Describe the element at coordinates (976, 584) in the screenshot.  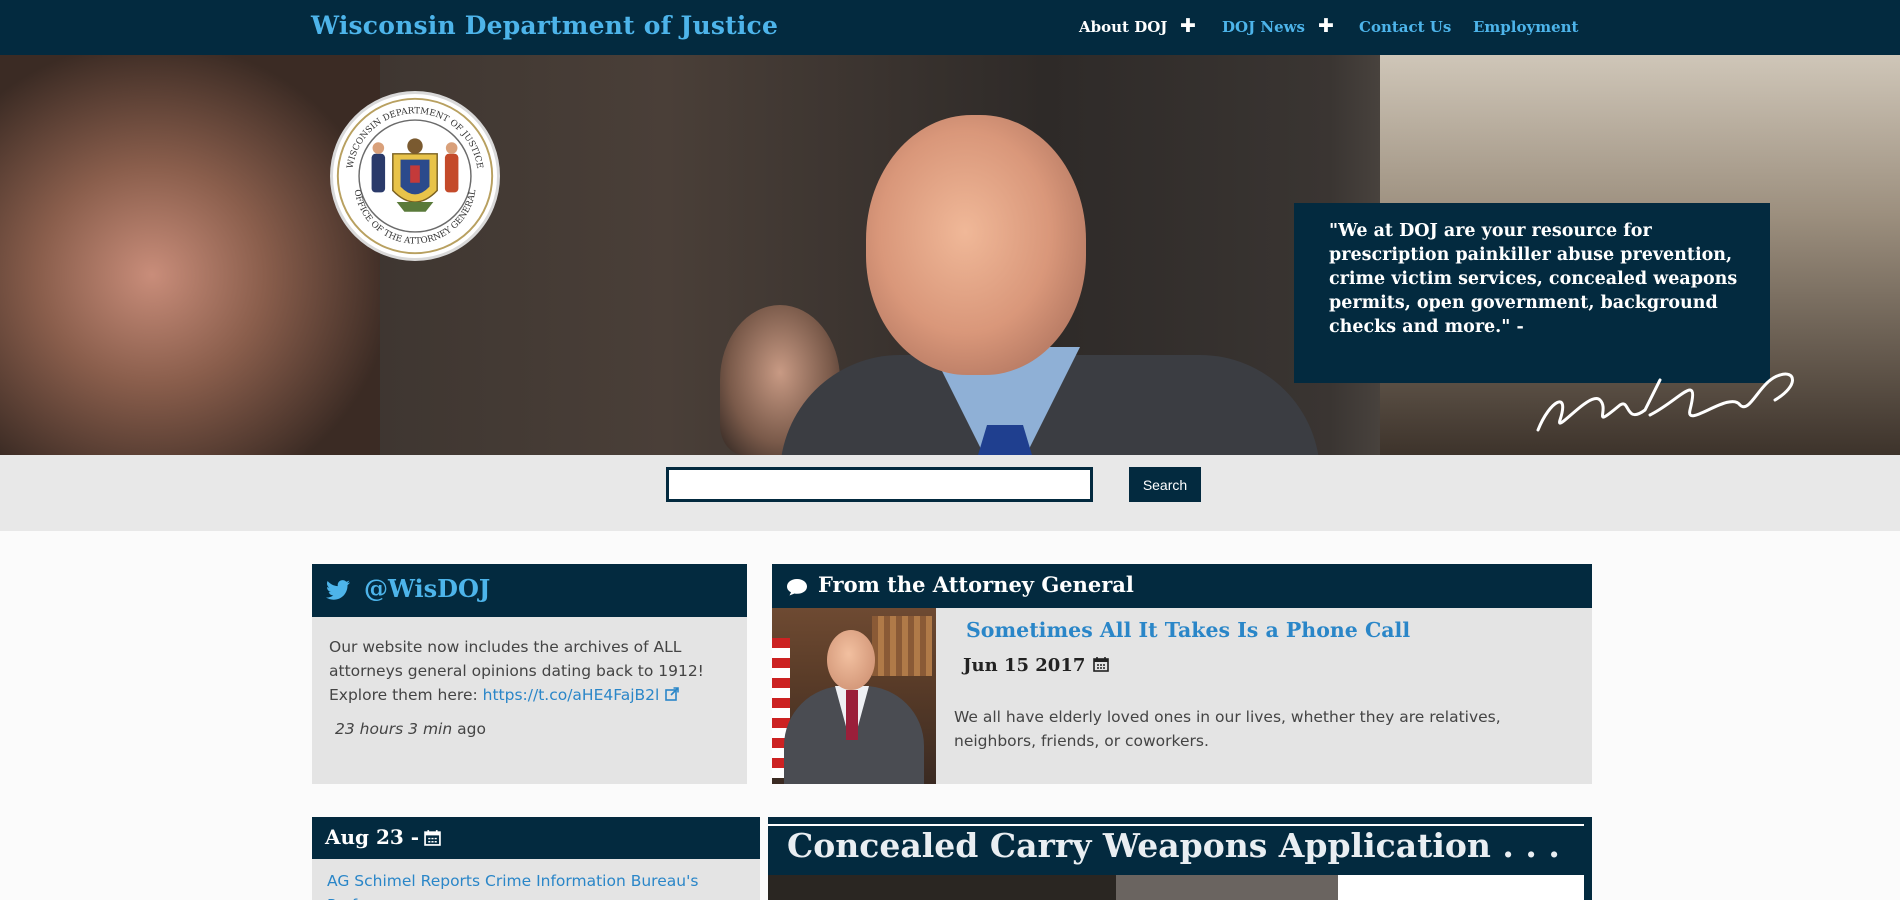
I see `ag-panel-title: From the Attorney General` at that location.